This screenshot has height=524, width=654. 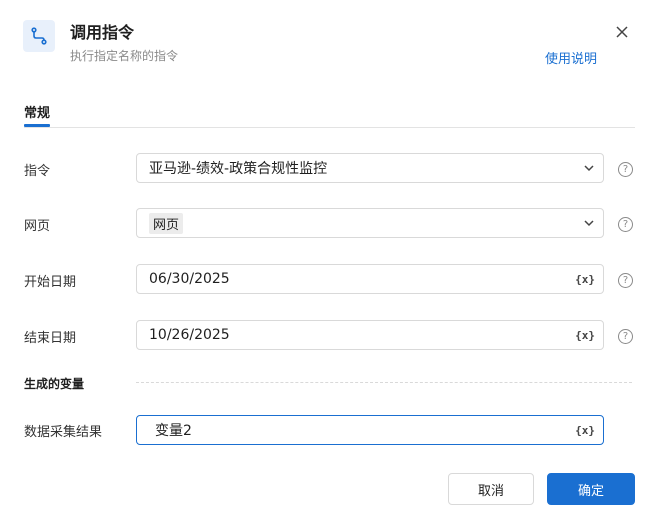 What do you see at coordinates (166, 223) in the screenshot?
I see `webpage-tag: 网页` at bounding box center [166, 223].